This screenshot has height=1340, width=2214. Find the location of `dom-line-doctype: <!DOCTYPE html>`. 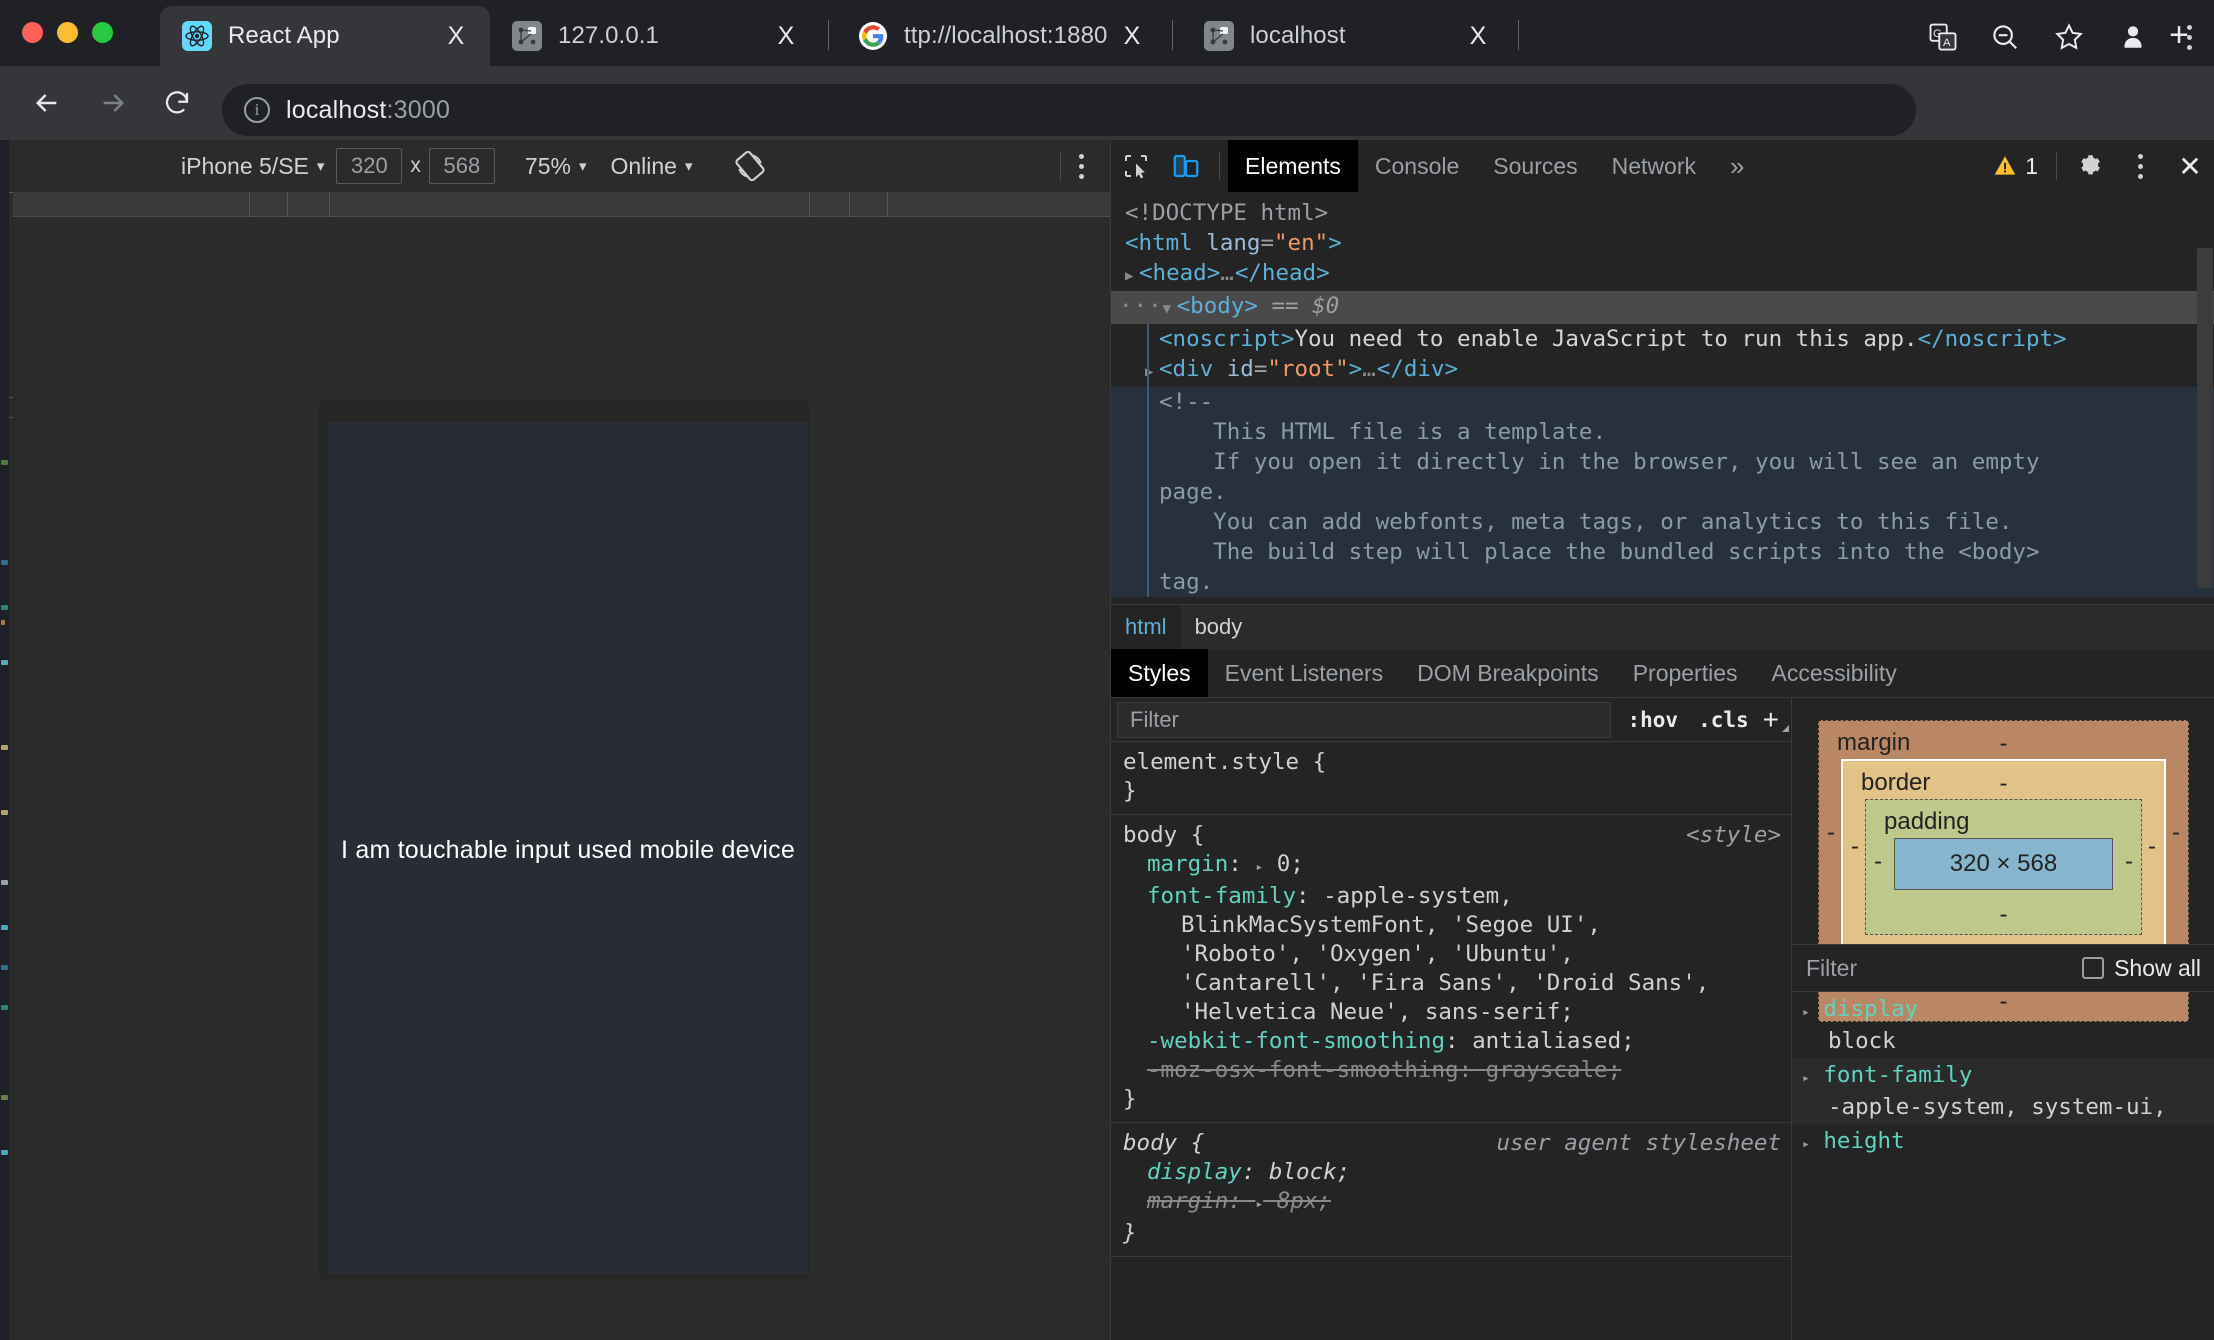

dom-line-doctype: <!DOCTYPE html> is located at coordinates (1662, 213).